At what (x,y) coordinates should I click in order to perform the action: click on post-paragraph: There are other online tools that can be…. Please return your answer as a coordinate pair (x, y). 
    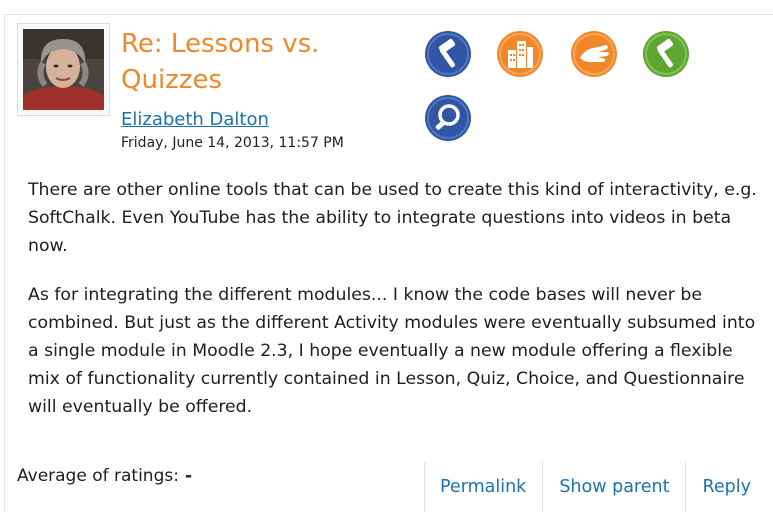
    Looking at the image, I should click on (392, 218).